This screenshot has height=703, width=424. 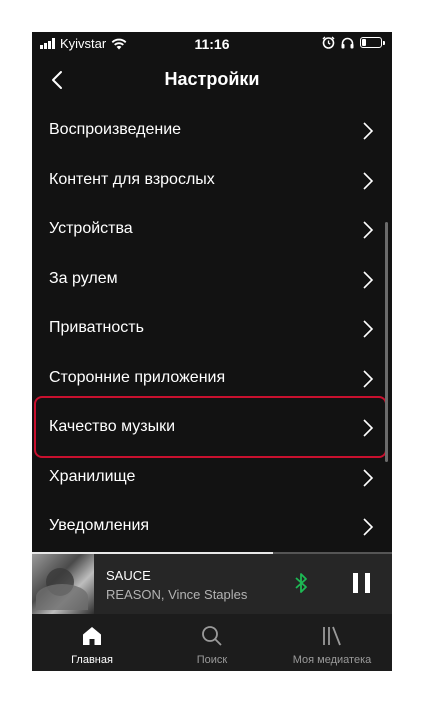 What do you see at coordinates (212, 280) in the screenshot?
I see `settings-item-car: За рулем` at bounding box center [212, 280].